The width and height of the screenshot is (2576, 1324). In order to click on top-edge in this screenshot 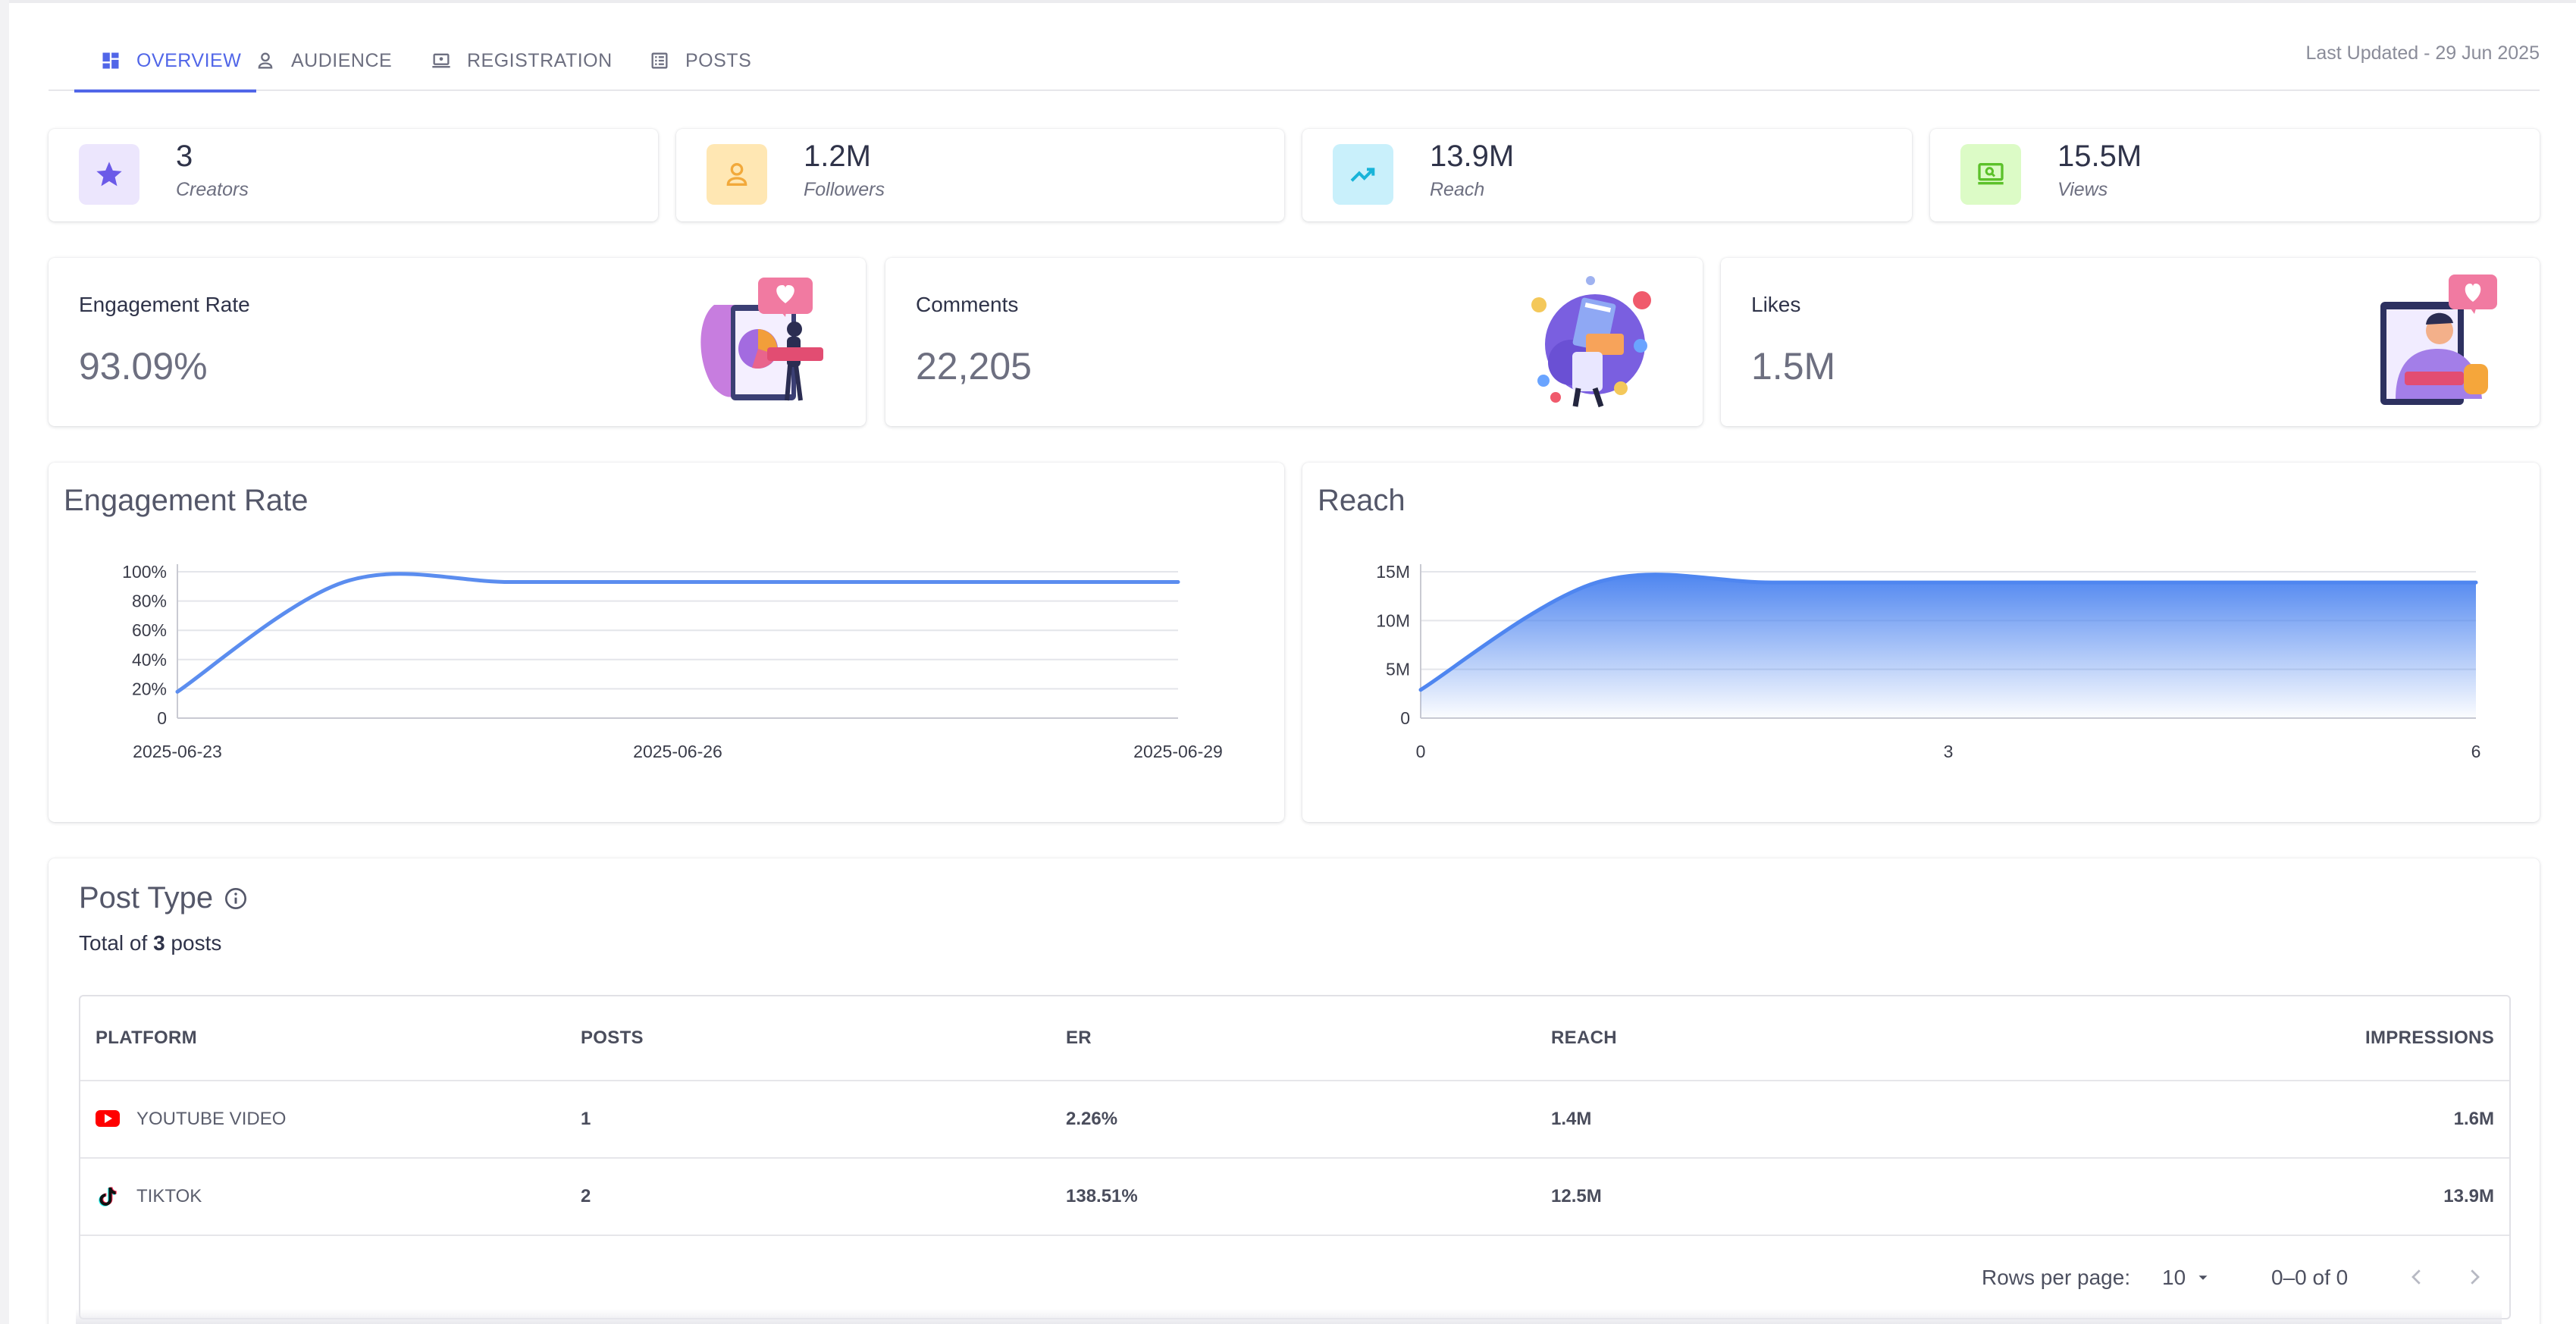, I will do `click(1288, 1)`.